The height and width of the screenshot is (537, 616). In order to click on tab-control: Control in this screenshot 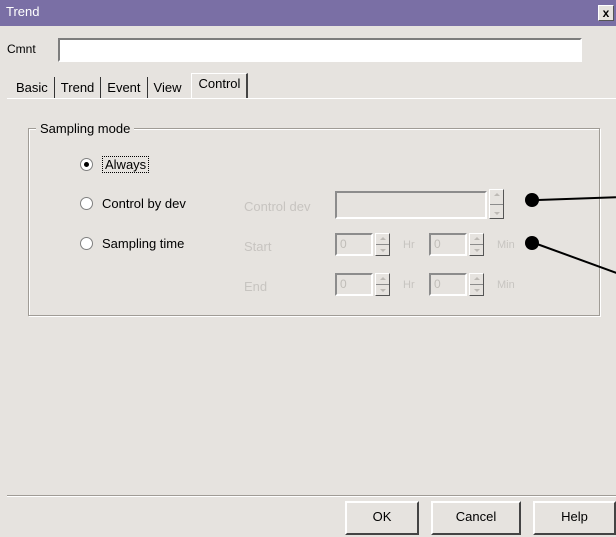, I will do `click(220, 86)`.